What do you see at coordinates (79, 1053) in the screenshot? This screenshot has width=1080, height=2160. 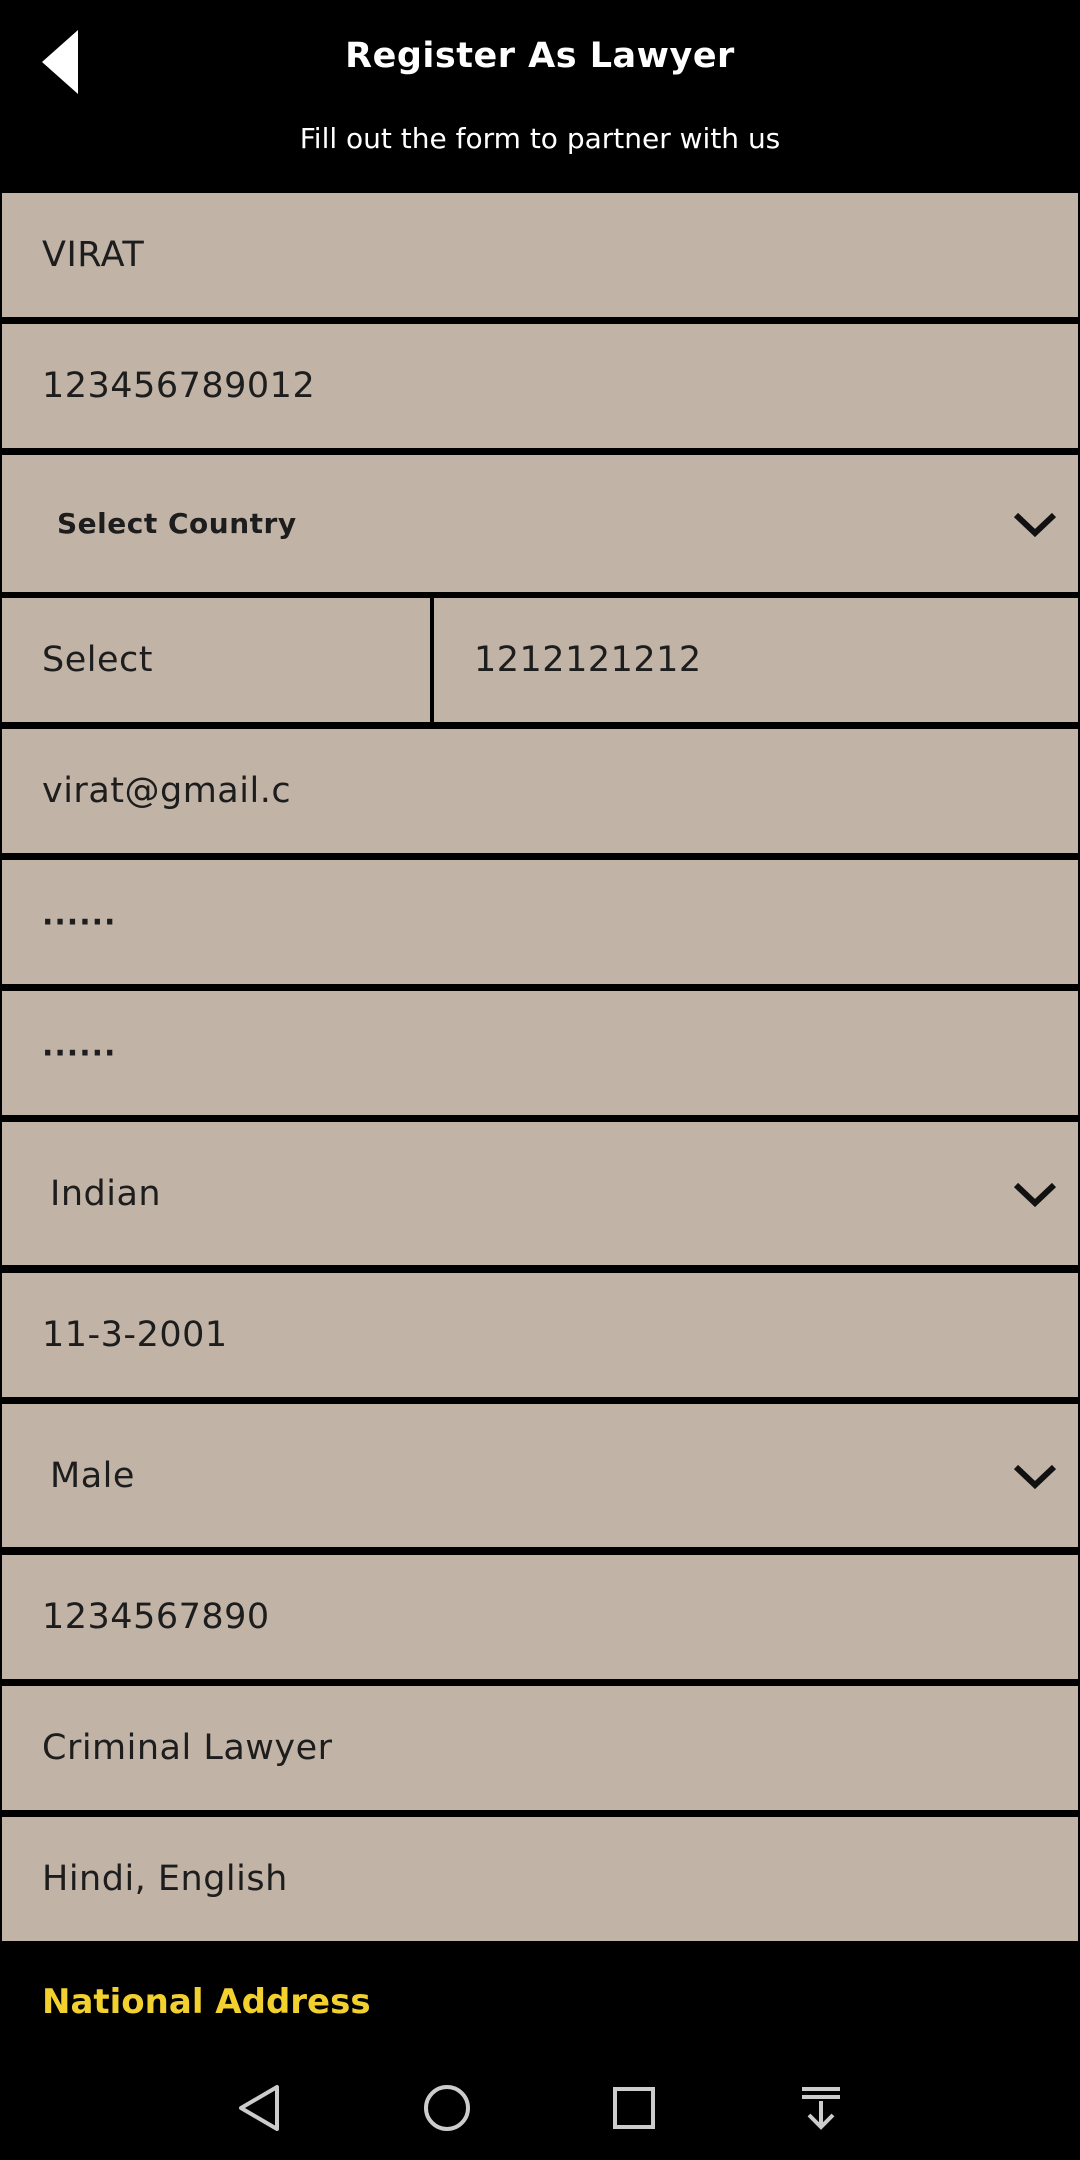 I see `confirm-password-value: ······` at bounding box center [79, 1053].